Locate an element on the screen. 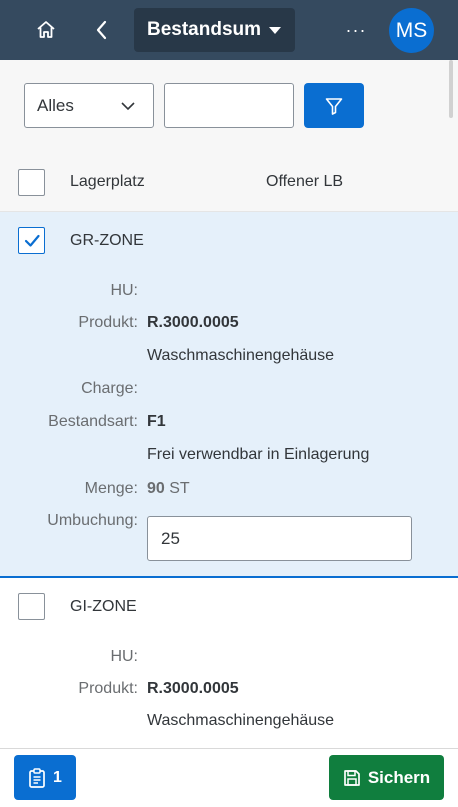  table-header: Lagerplatz Offener LB is located at coordinates (229, 183).